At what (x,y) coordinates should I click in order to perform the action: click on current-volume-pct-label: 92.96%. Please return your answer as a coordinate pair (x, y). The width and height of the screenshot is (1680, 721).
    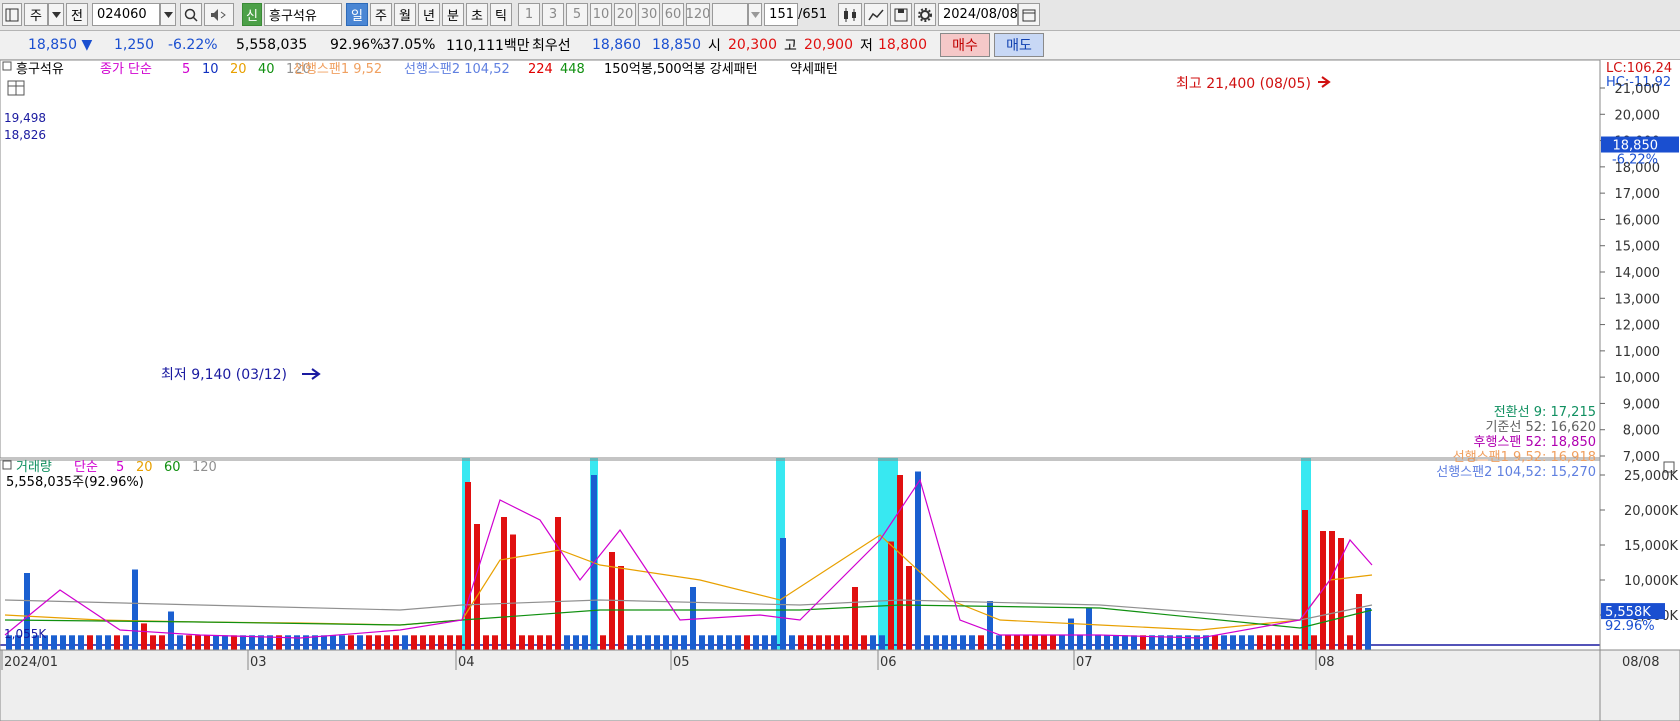
    Looking at the image, I should click on (1630, 626).